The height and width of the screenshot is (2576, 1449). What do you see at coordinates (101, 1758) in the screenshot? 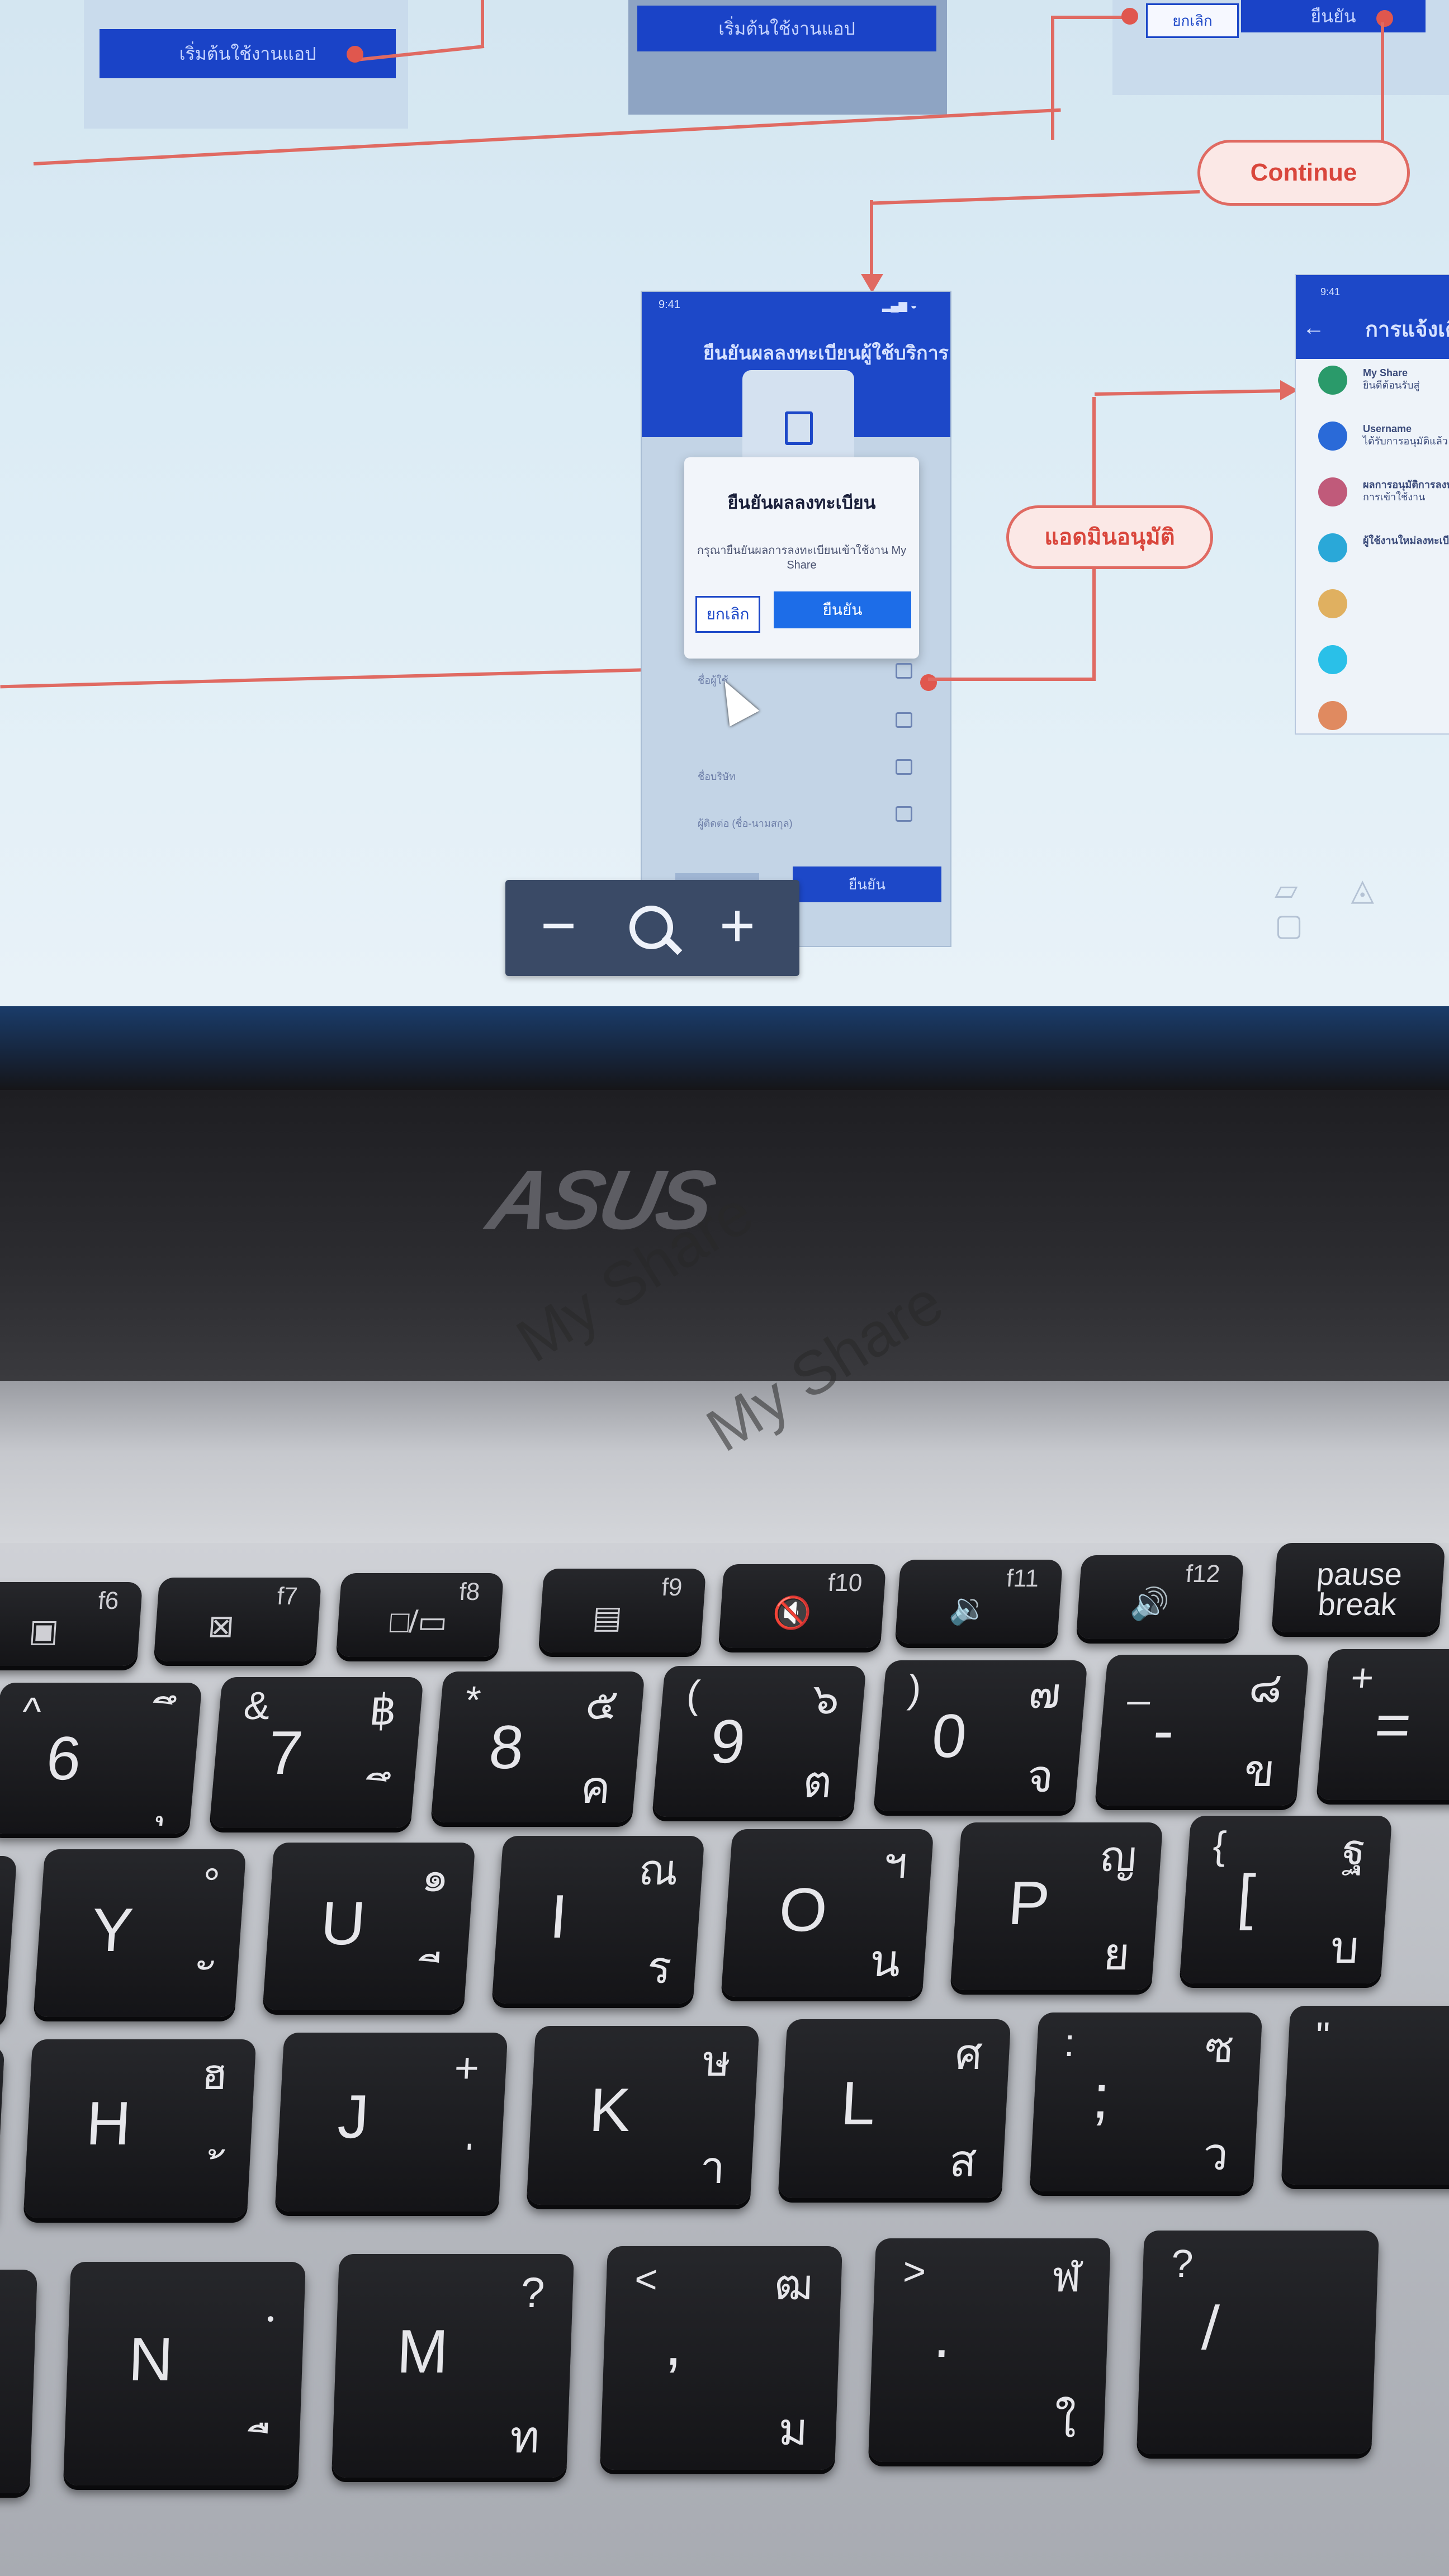
I see `key-6: ^ึ 6ุ` at bounding box center [101, 1758].